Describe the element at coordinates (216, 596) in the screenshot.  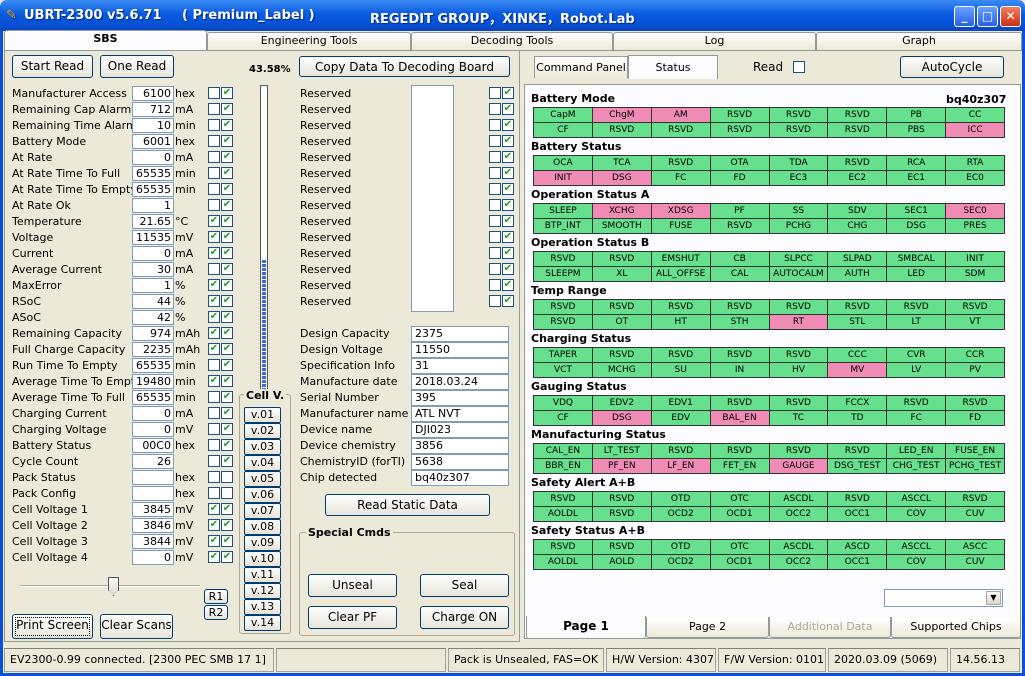
I see `r1-button: R1` at that location.